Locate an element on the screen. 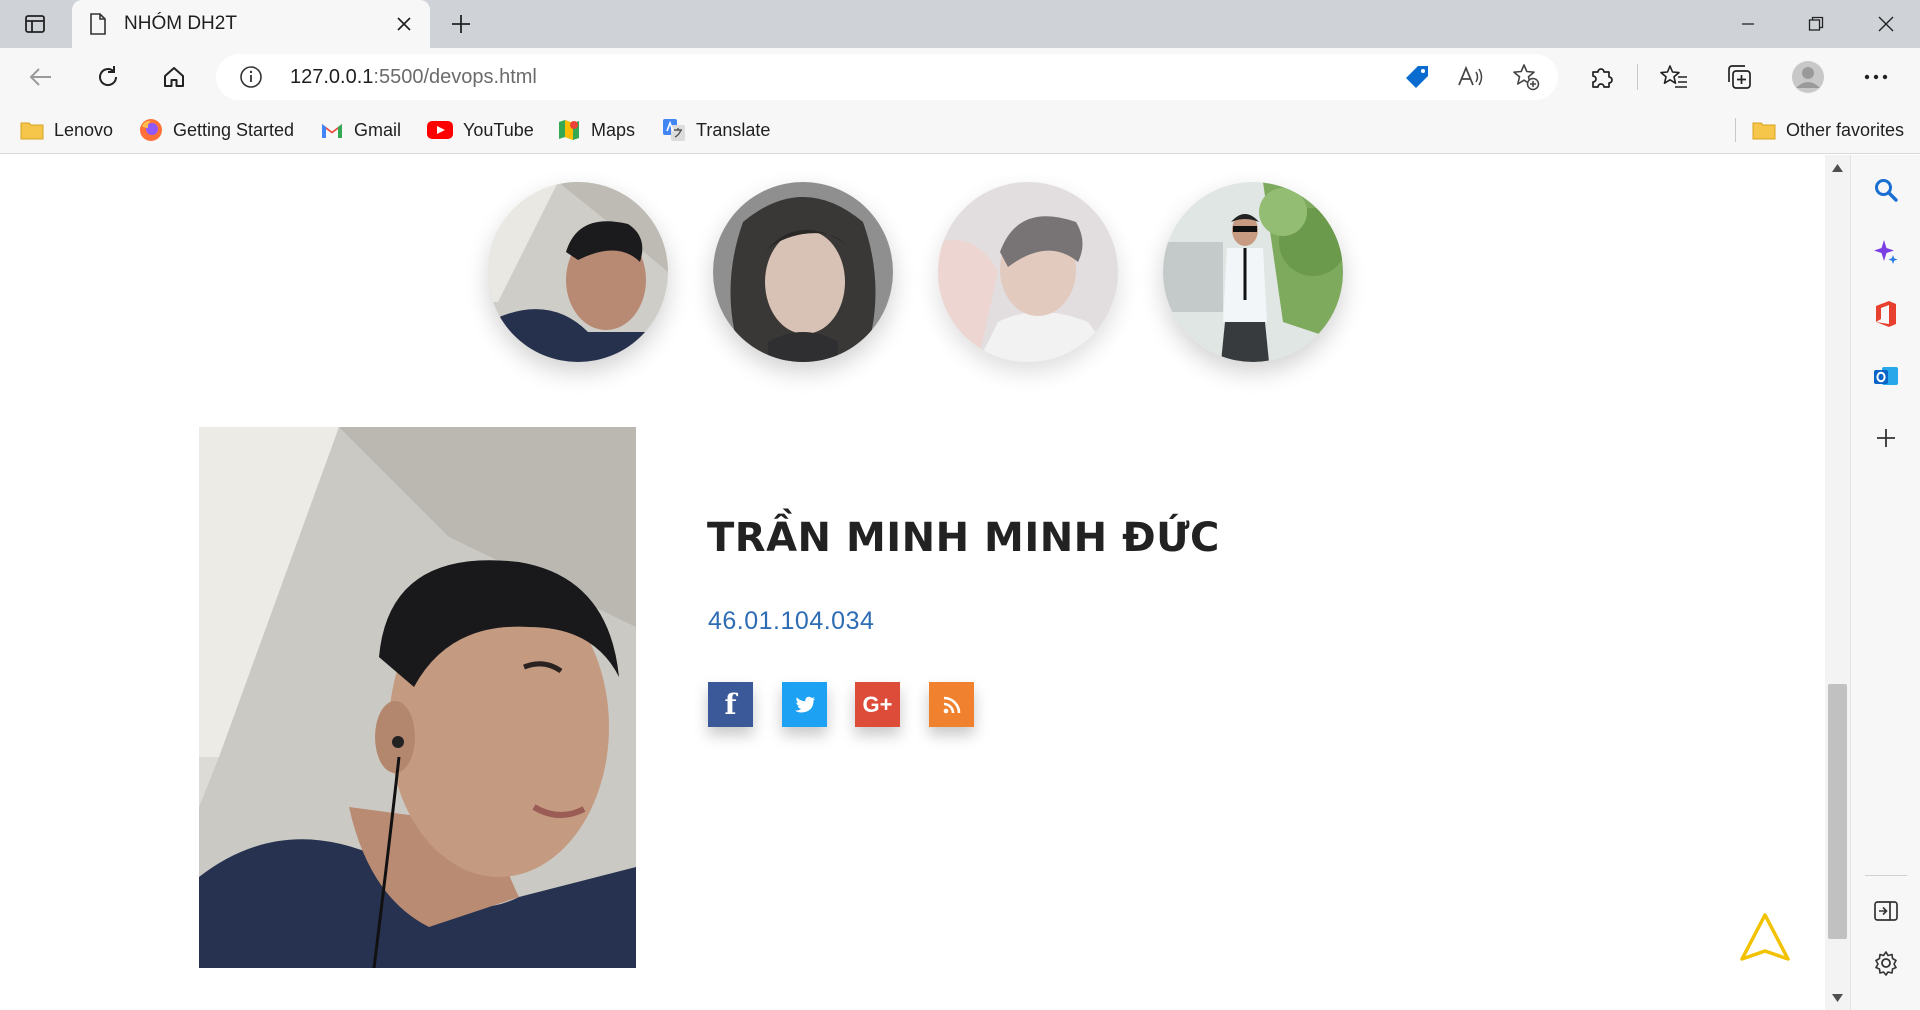 The height and width of the screenshot is (1010, 1920). google-plus-button: G+ is located at coordinates (877, 704).